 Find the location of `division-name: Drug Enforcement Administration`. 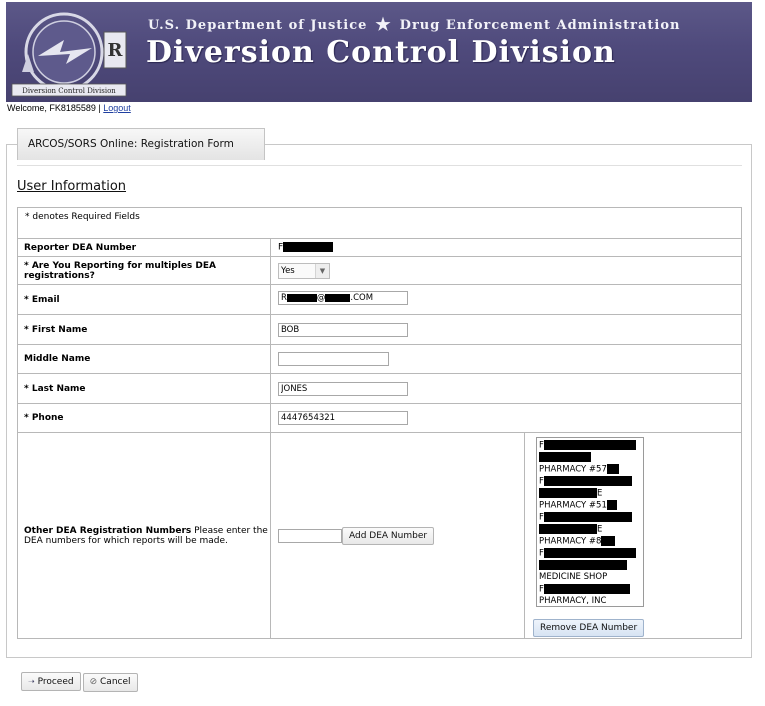

division-name: Drug Enforcement Administration is located at coordinates (540, 25).